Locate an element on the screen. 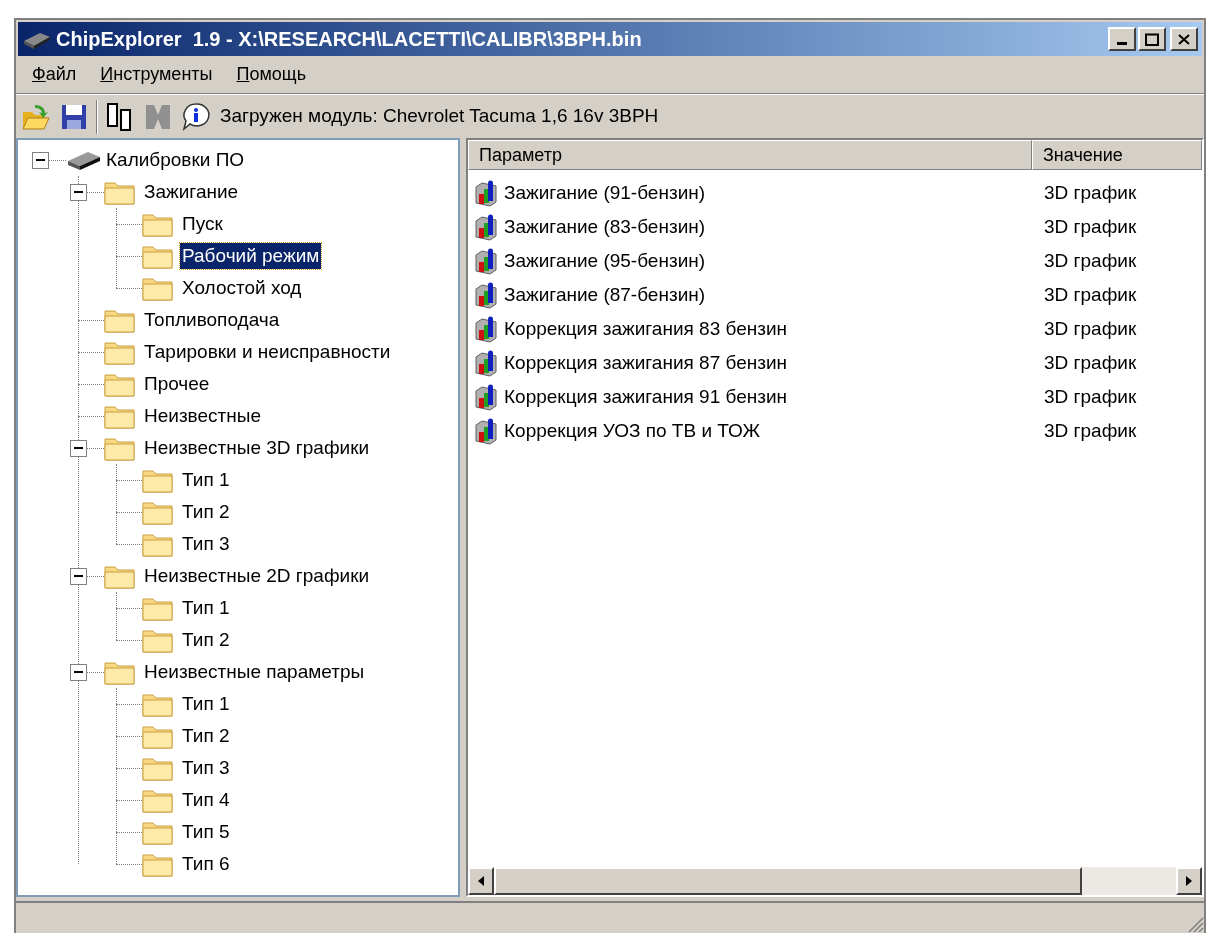 The height and width of the screenshot is (933, 1220). maximize-button is located at coordinates (1152, 39).